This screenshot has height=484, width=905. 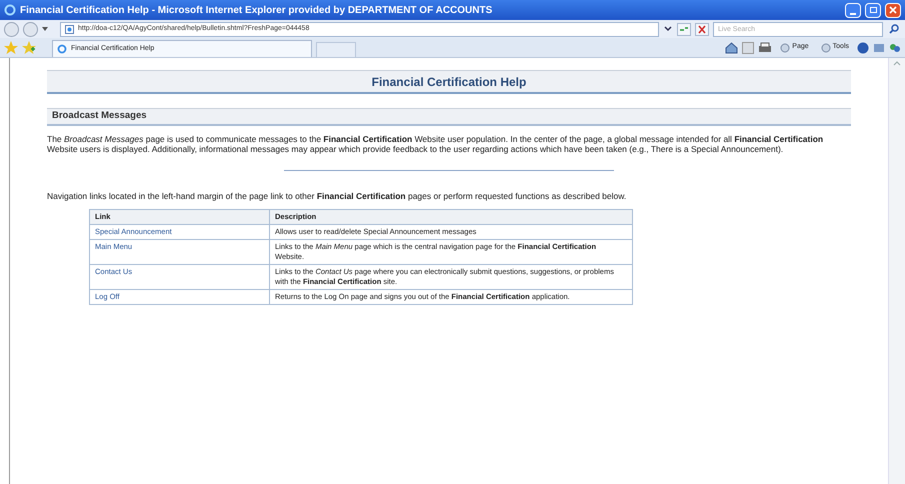 I want to click on close-button, so click(x=893, y=10).